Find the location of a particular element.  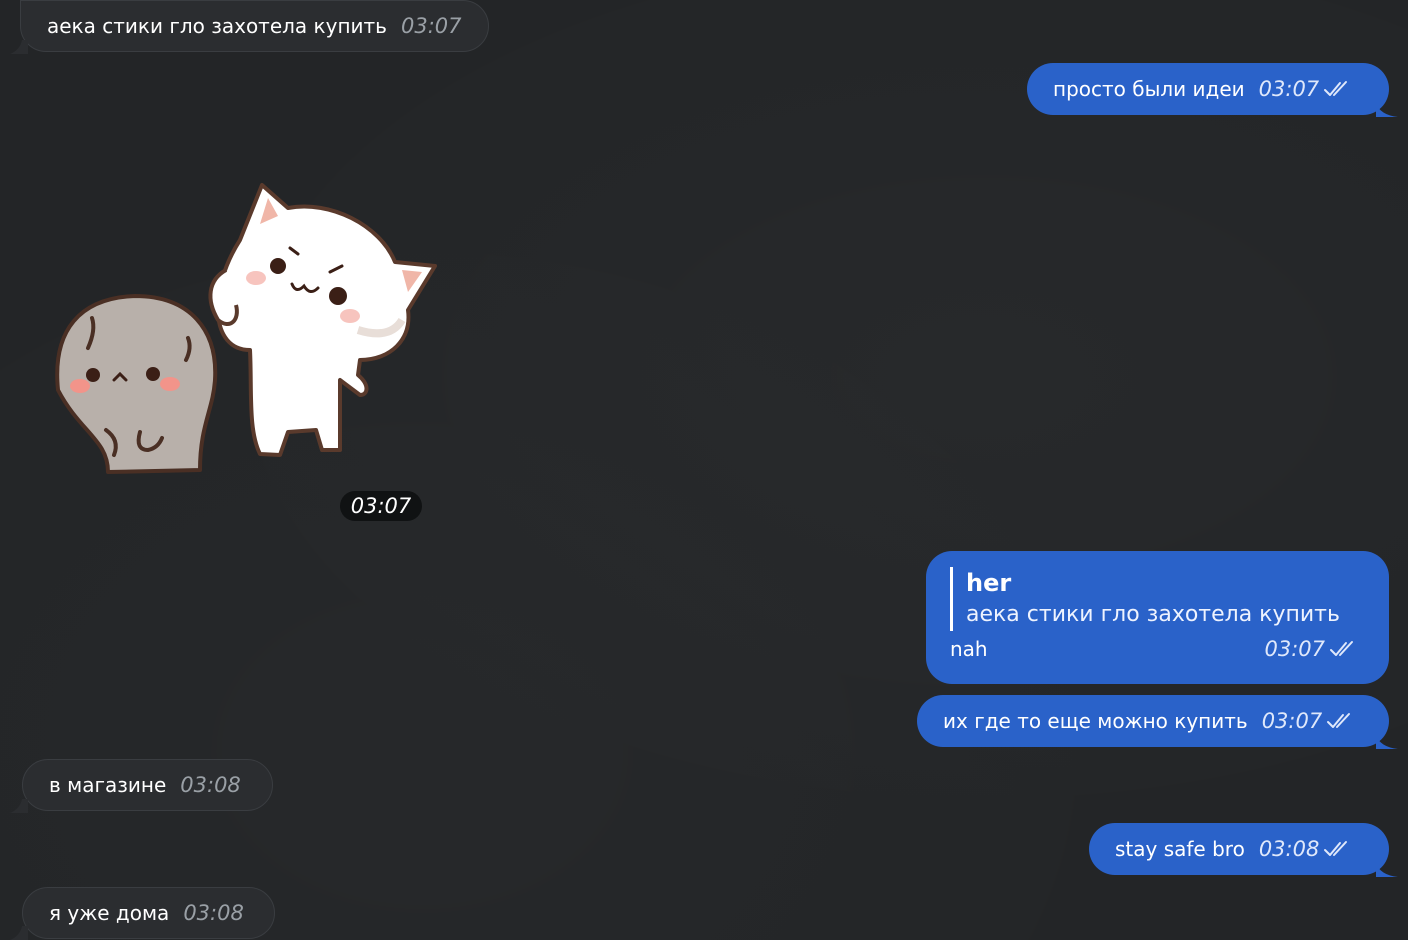

message-time-group: 03:07 is located at coordinates (1311, 649).